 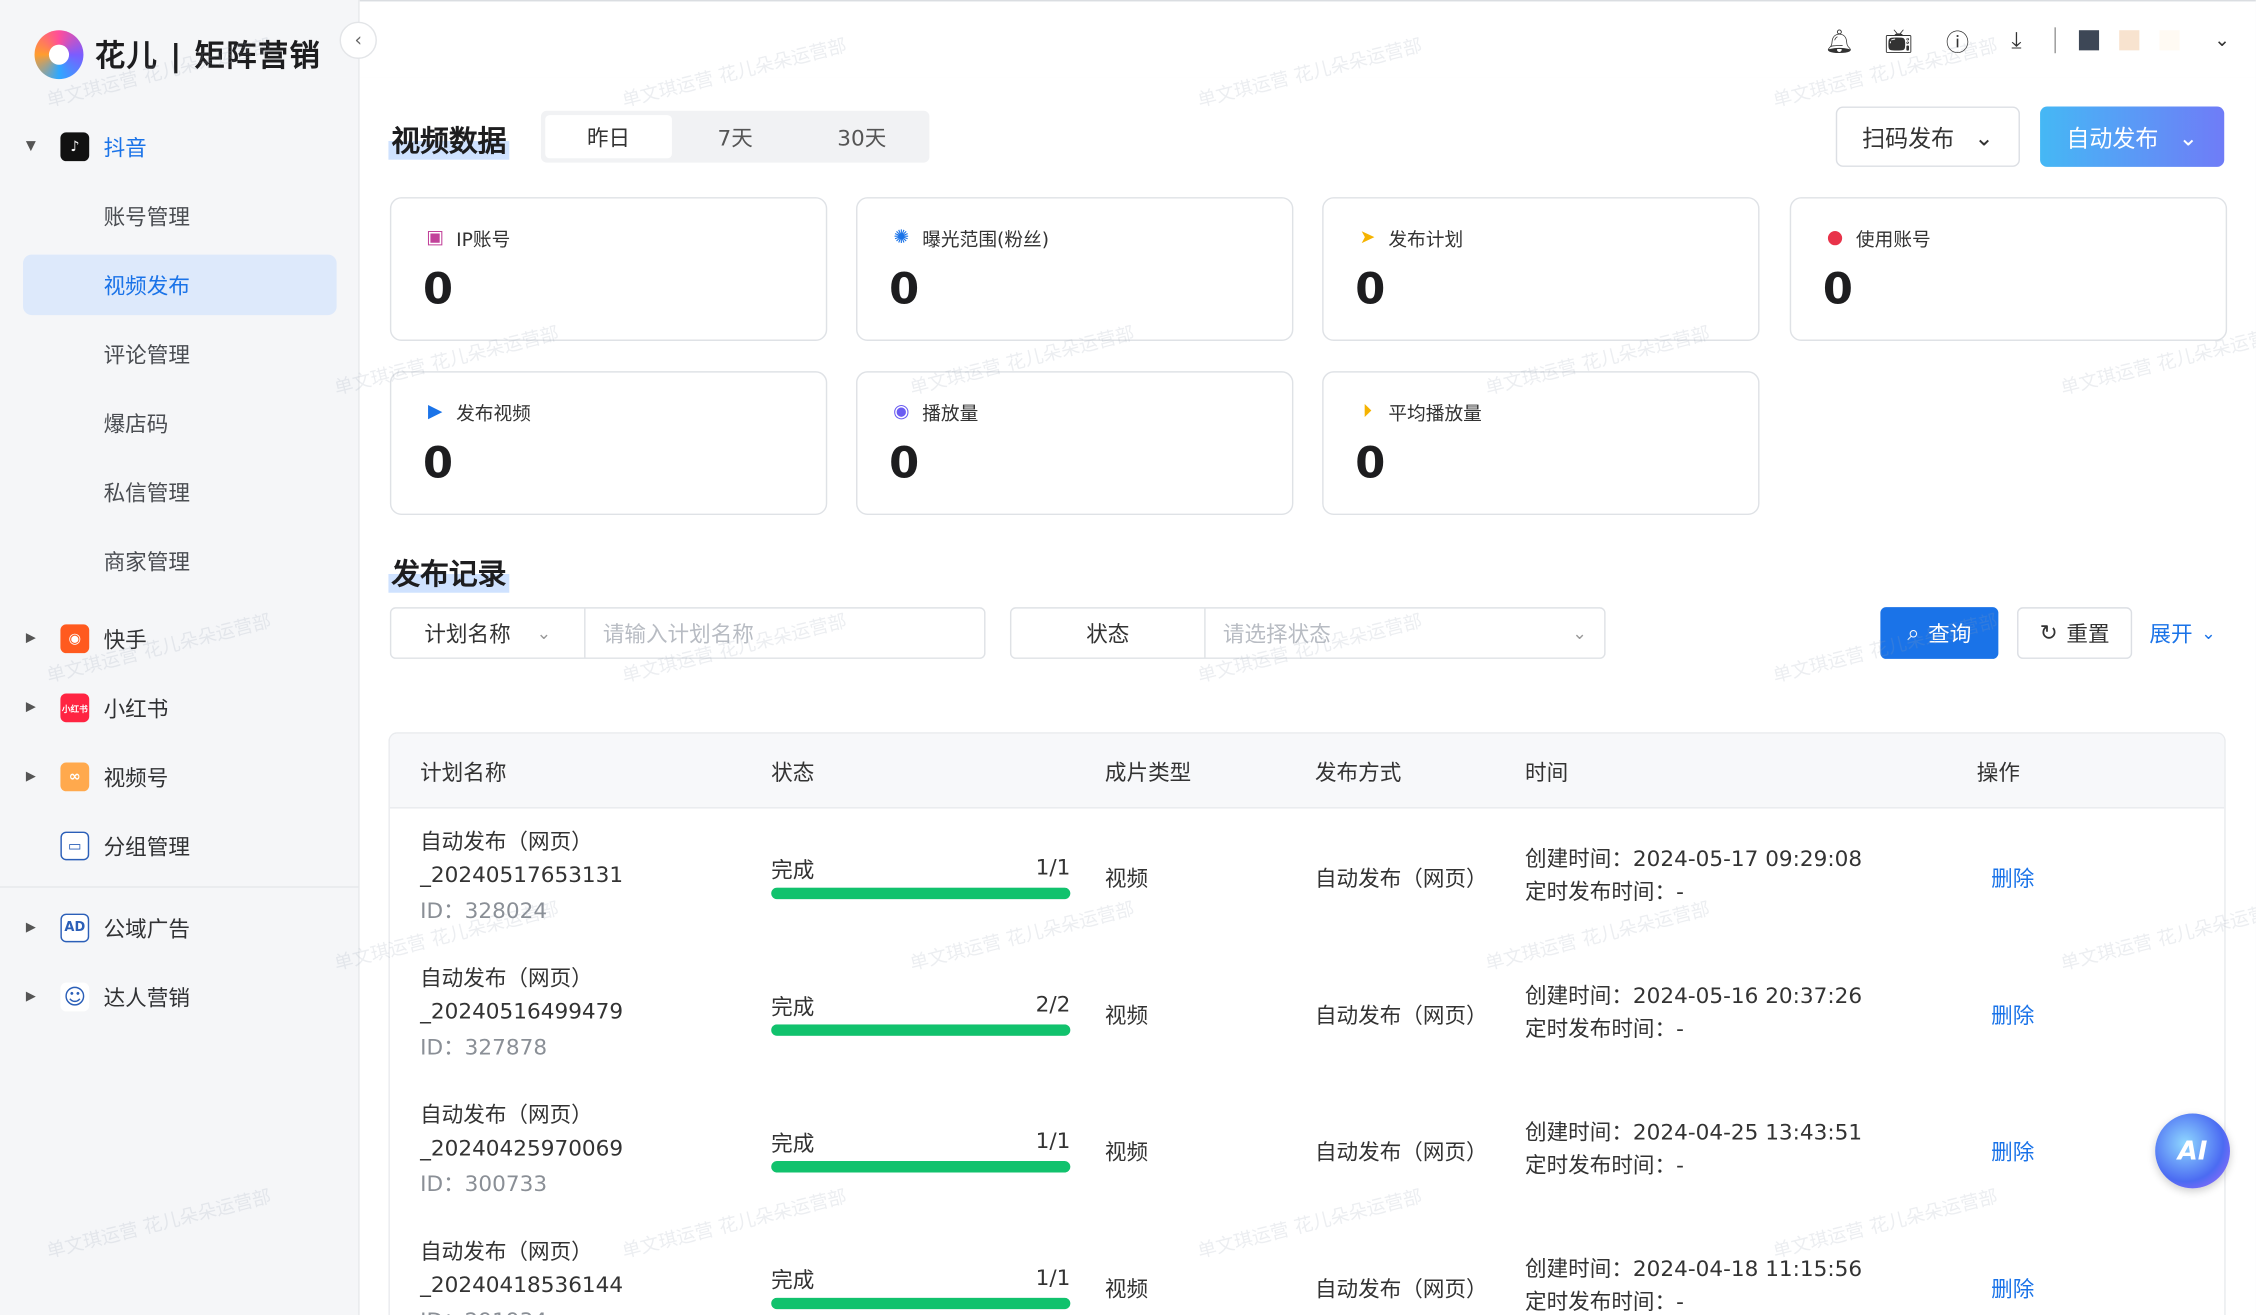 What do you see at coordinates (483, 1310) in the screenshot?
I see `plan-id: ID：291934` at bounding box center [483, 1310].